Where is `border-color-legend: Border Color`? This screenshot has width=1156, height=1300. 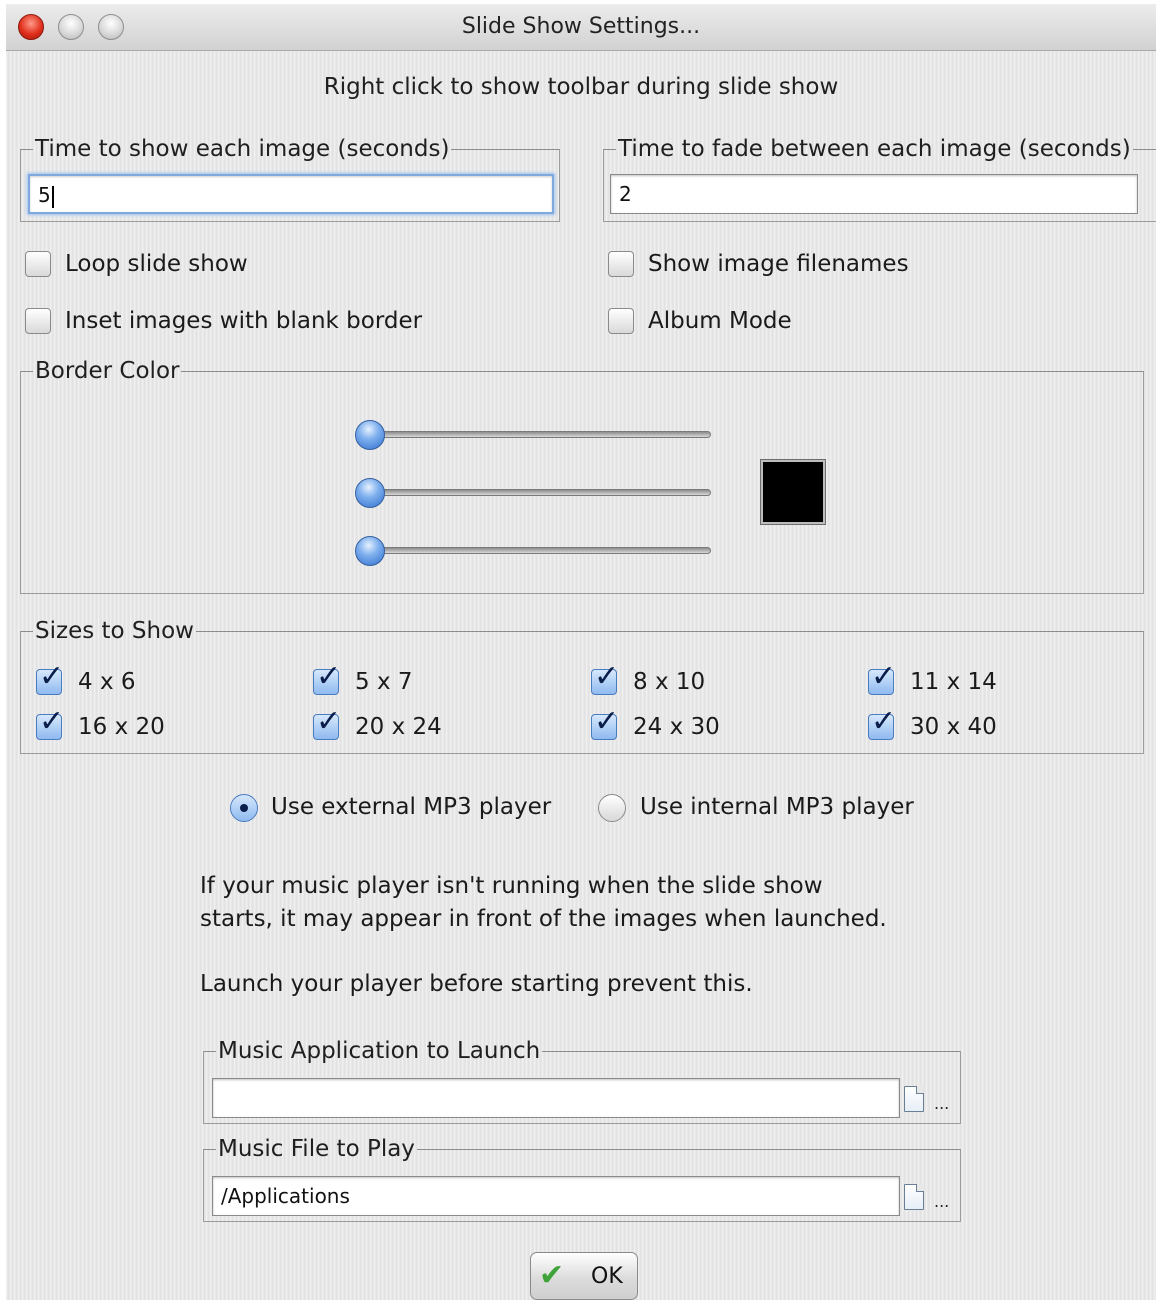 border-color-legend: Border Color is located at coordinates (107, 371).